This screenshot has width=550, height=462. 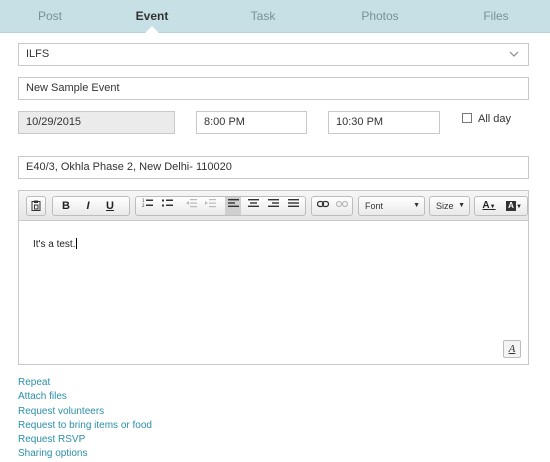 I want to click on size-dropdown: Size ▼, so click(x=449, y=206).